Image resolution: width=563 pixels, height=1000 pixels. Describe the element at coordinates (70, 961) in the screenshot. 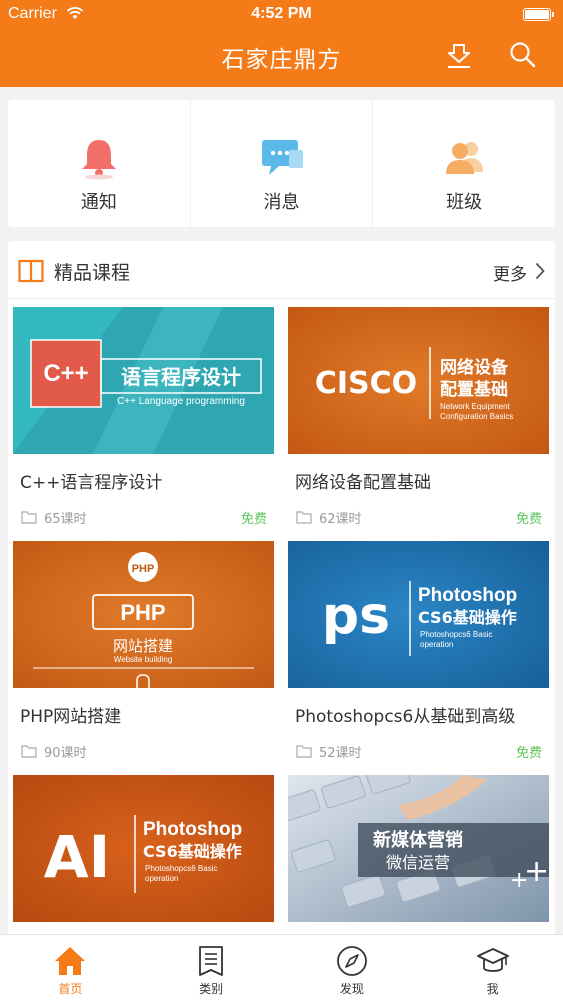

I see `home-icon` at that location.